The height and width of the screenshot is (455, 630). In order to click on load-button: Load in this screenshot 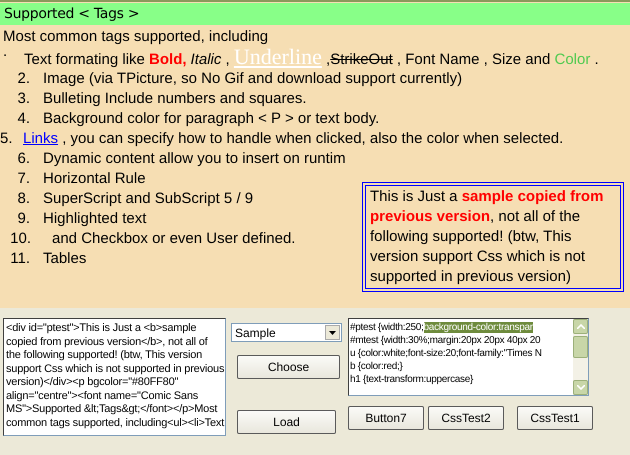, I will do `click(286, 422)`.